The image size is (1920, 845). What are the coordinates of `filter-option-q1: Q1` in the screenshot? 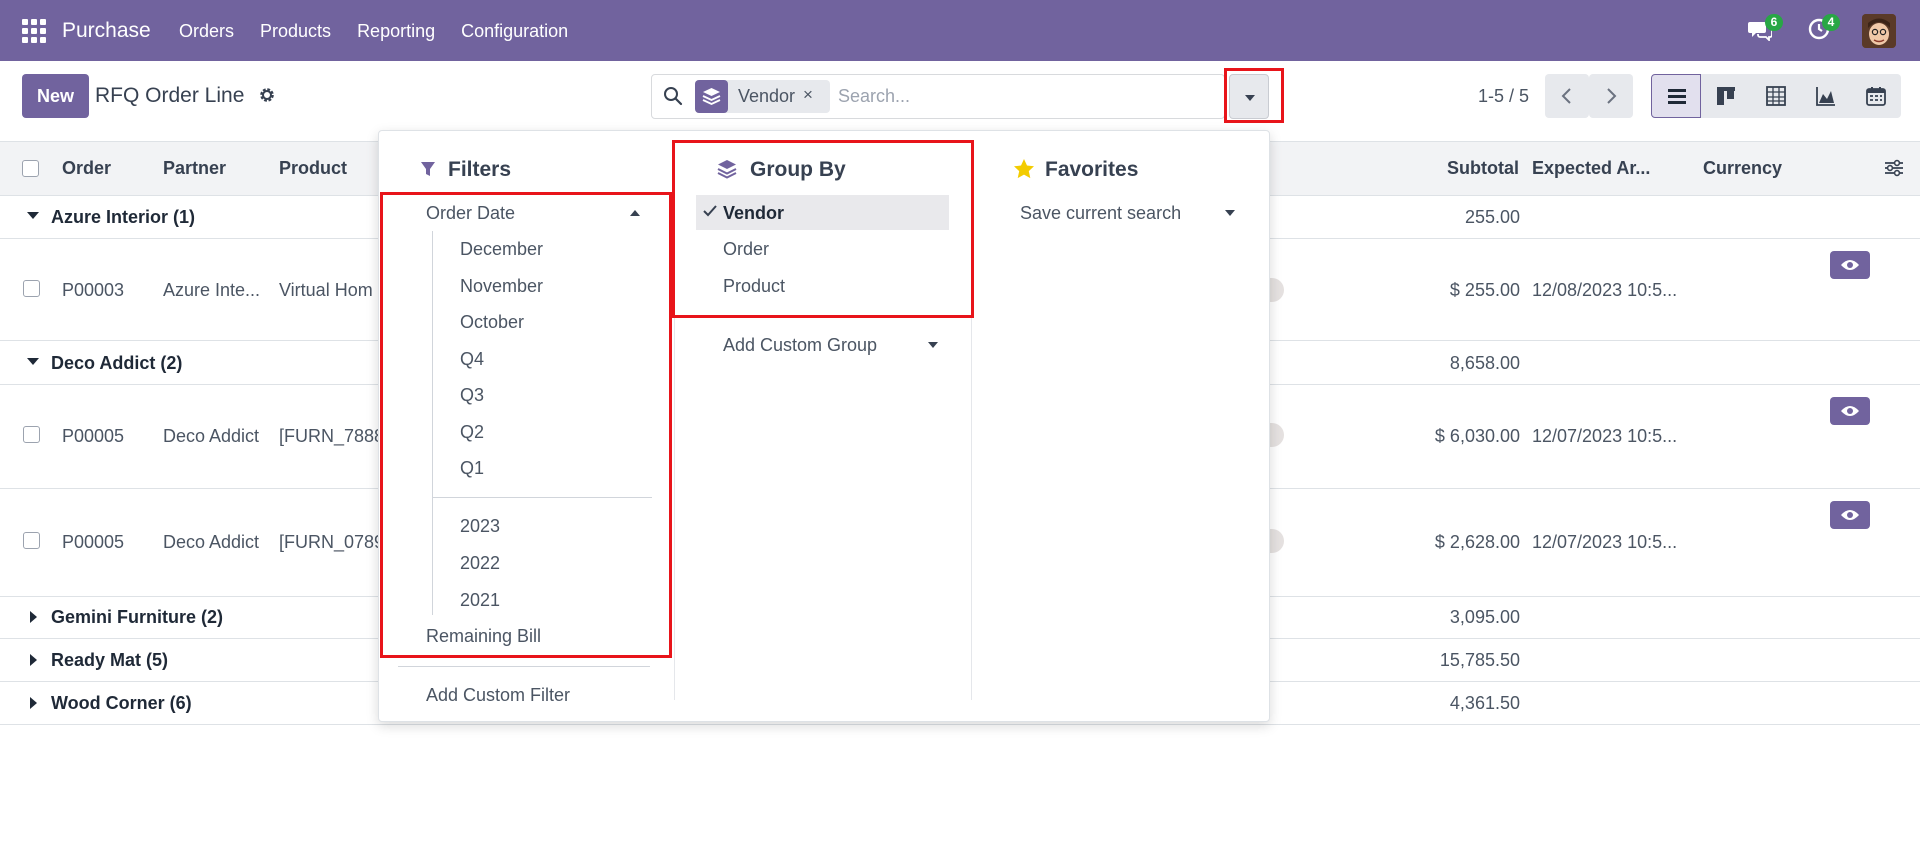 It's located at (472, 468).